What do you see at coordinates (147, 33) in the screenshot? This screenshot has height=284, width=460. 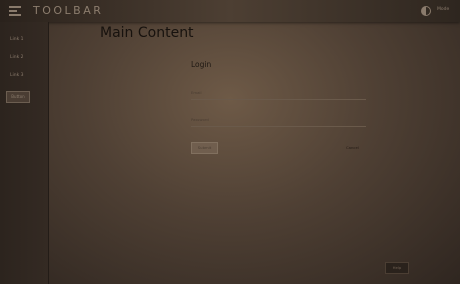 I see `page-title: Main Content` at bounding box center [147, 33].